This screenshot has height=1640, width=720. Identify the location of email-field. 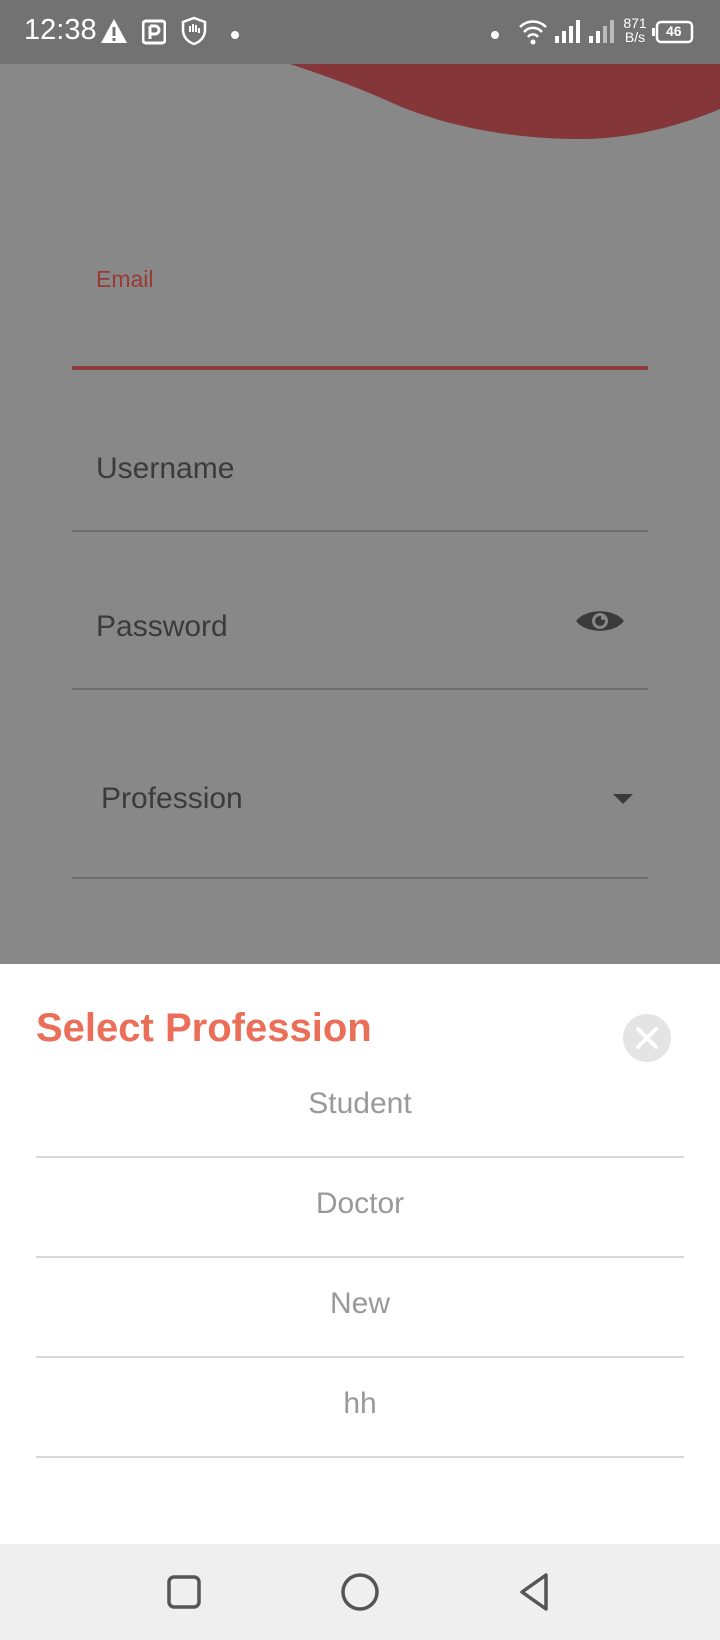
(360, 368).